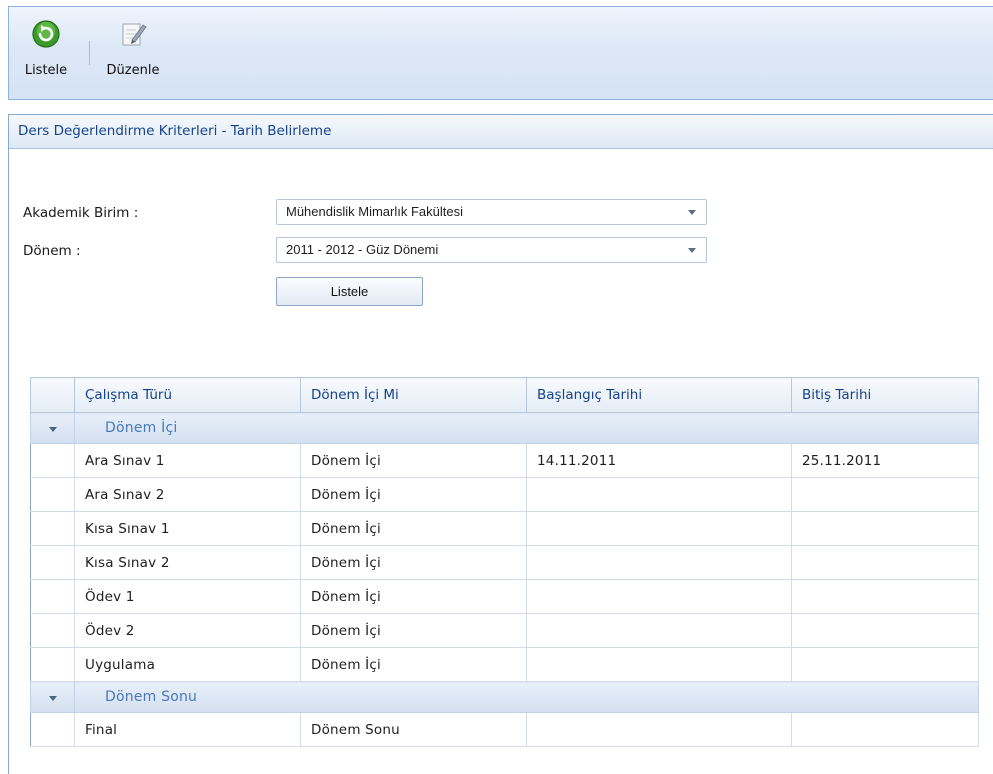 This screenshot has height=774, width=993. Describe the element at coordinates (187, 630) in the screenshot. I see `cell-work-type: Ödev 2` at that location.